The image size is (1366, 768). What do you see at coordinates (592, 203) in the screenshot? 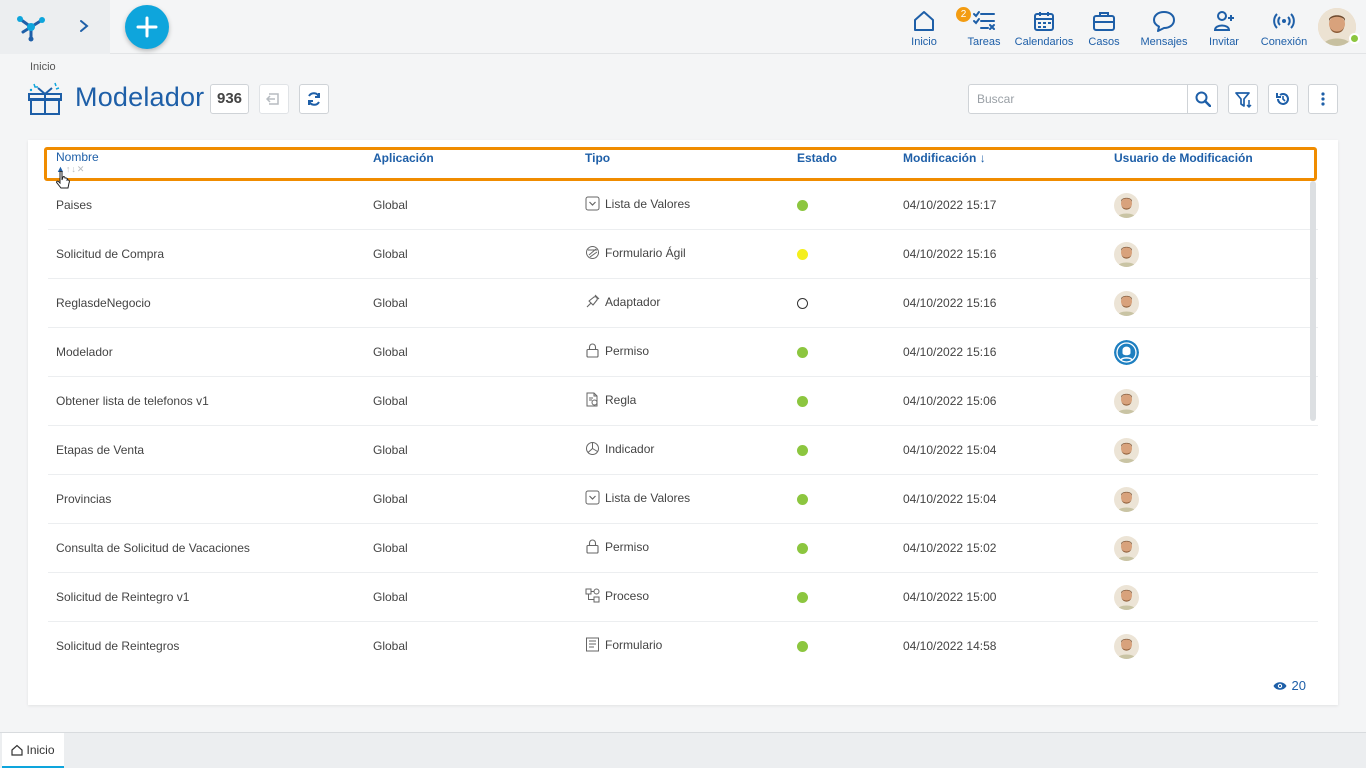
I see `list-values-icon` at bounding box center [592, 203].